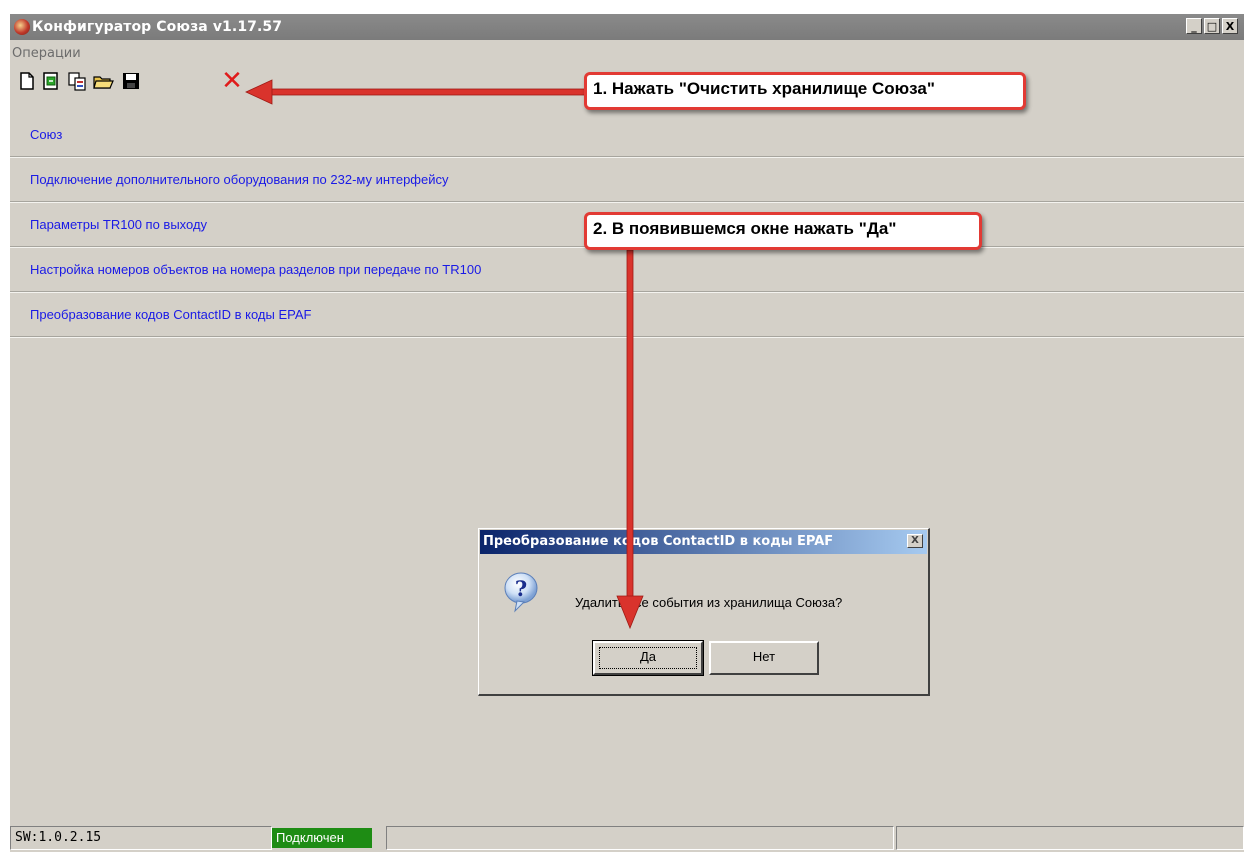 Image resolution: width=1244 pixels, height=852 pixels. I want to click on arrow-to-clear-button, so click(416, 92).